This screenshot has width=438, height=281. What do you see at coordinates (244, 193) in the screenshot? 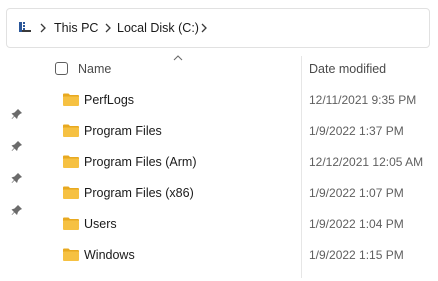
I see `file-row: Program Files (x86) 1/9/2022 1:07 PM` at bounding box center [244, 193].